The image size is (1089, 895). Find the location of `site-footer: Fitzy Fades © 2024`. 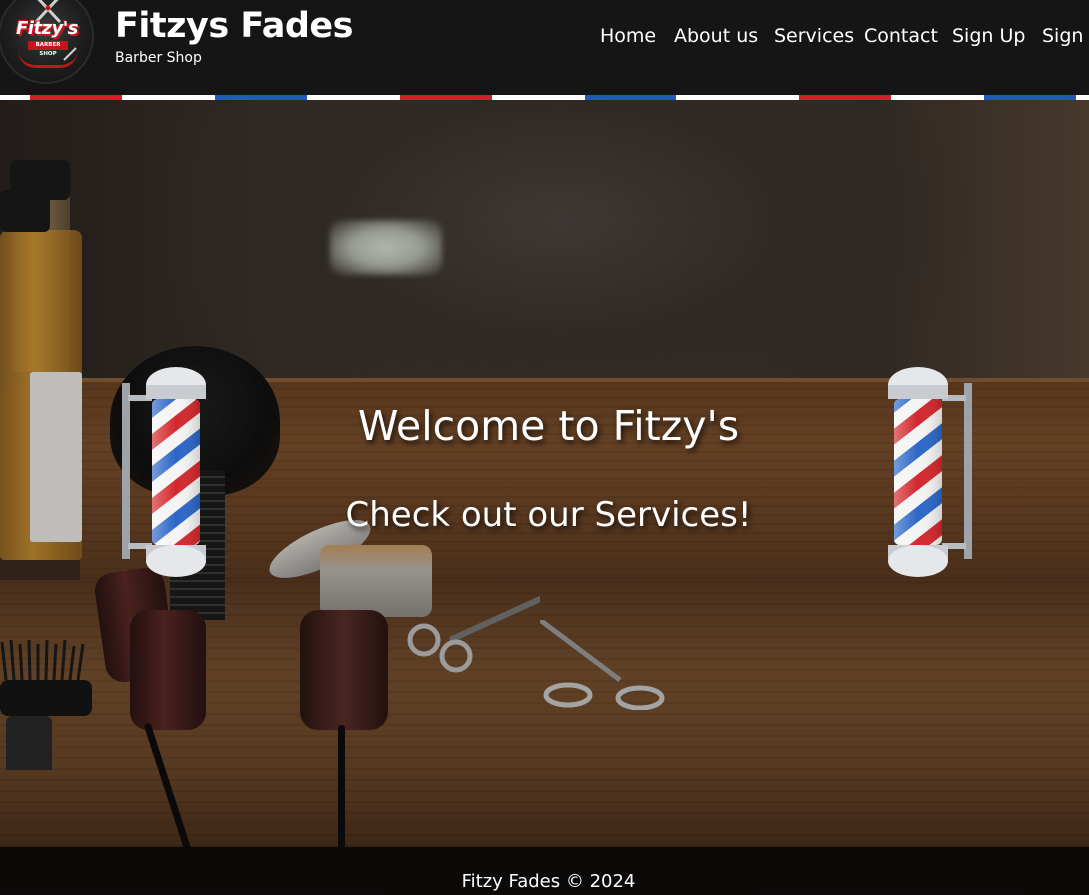

site-footer: Fitzy Fades © 2024 is located at coordinates (544, 871).